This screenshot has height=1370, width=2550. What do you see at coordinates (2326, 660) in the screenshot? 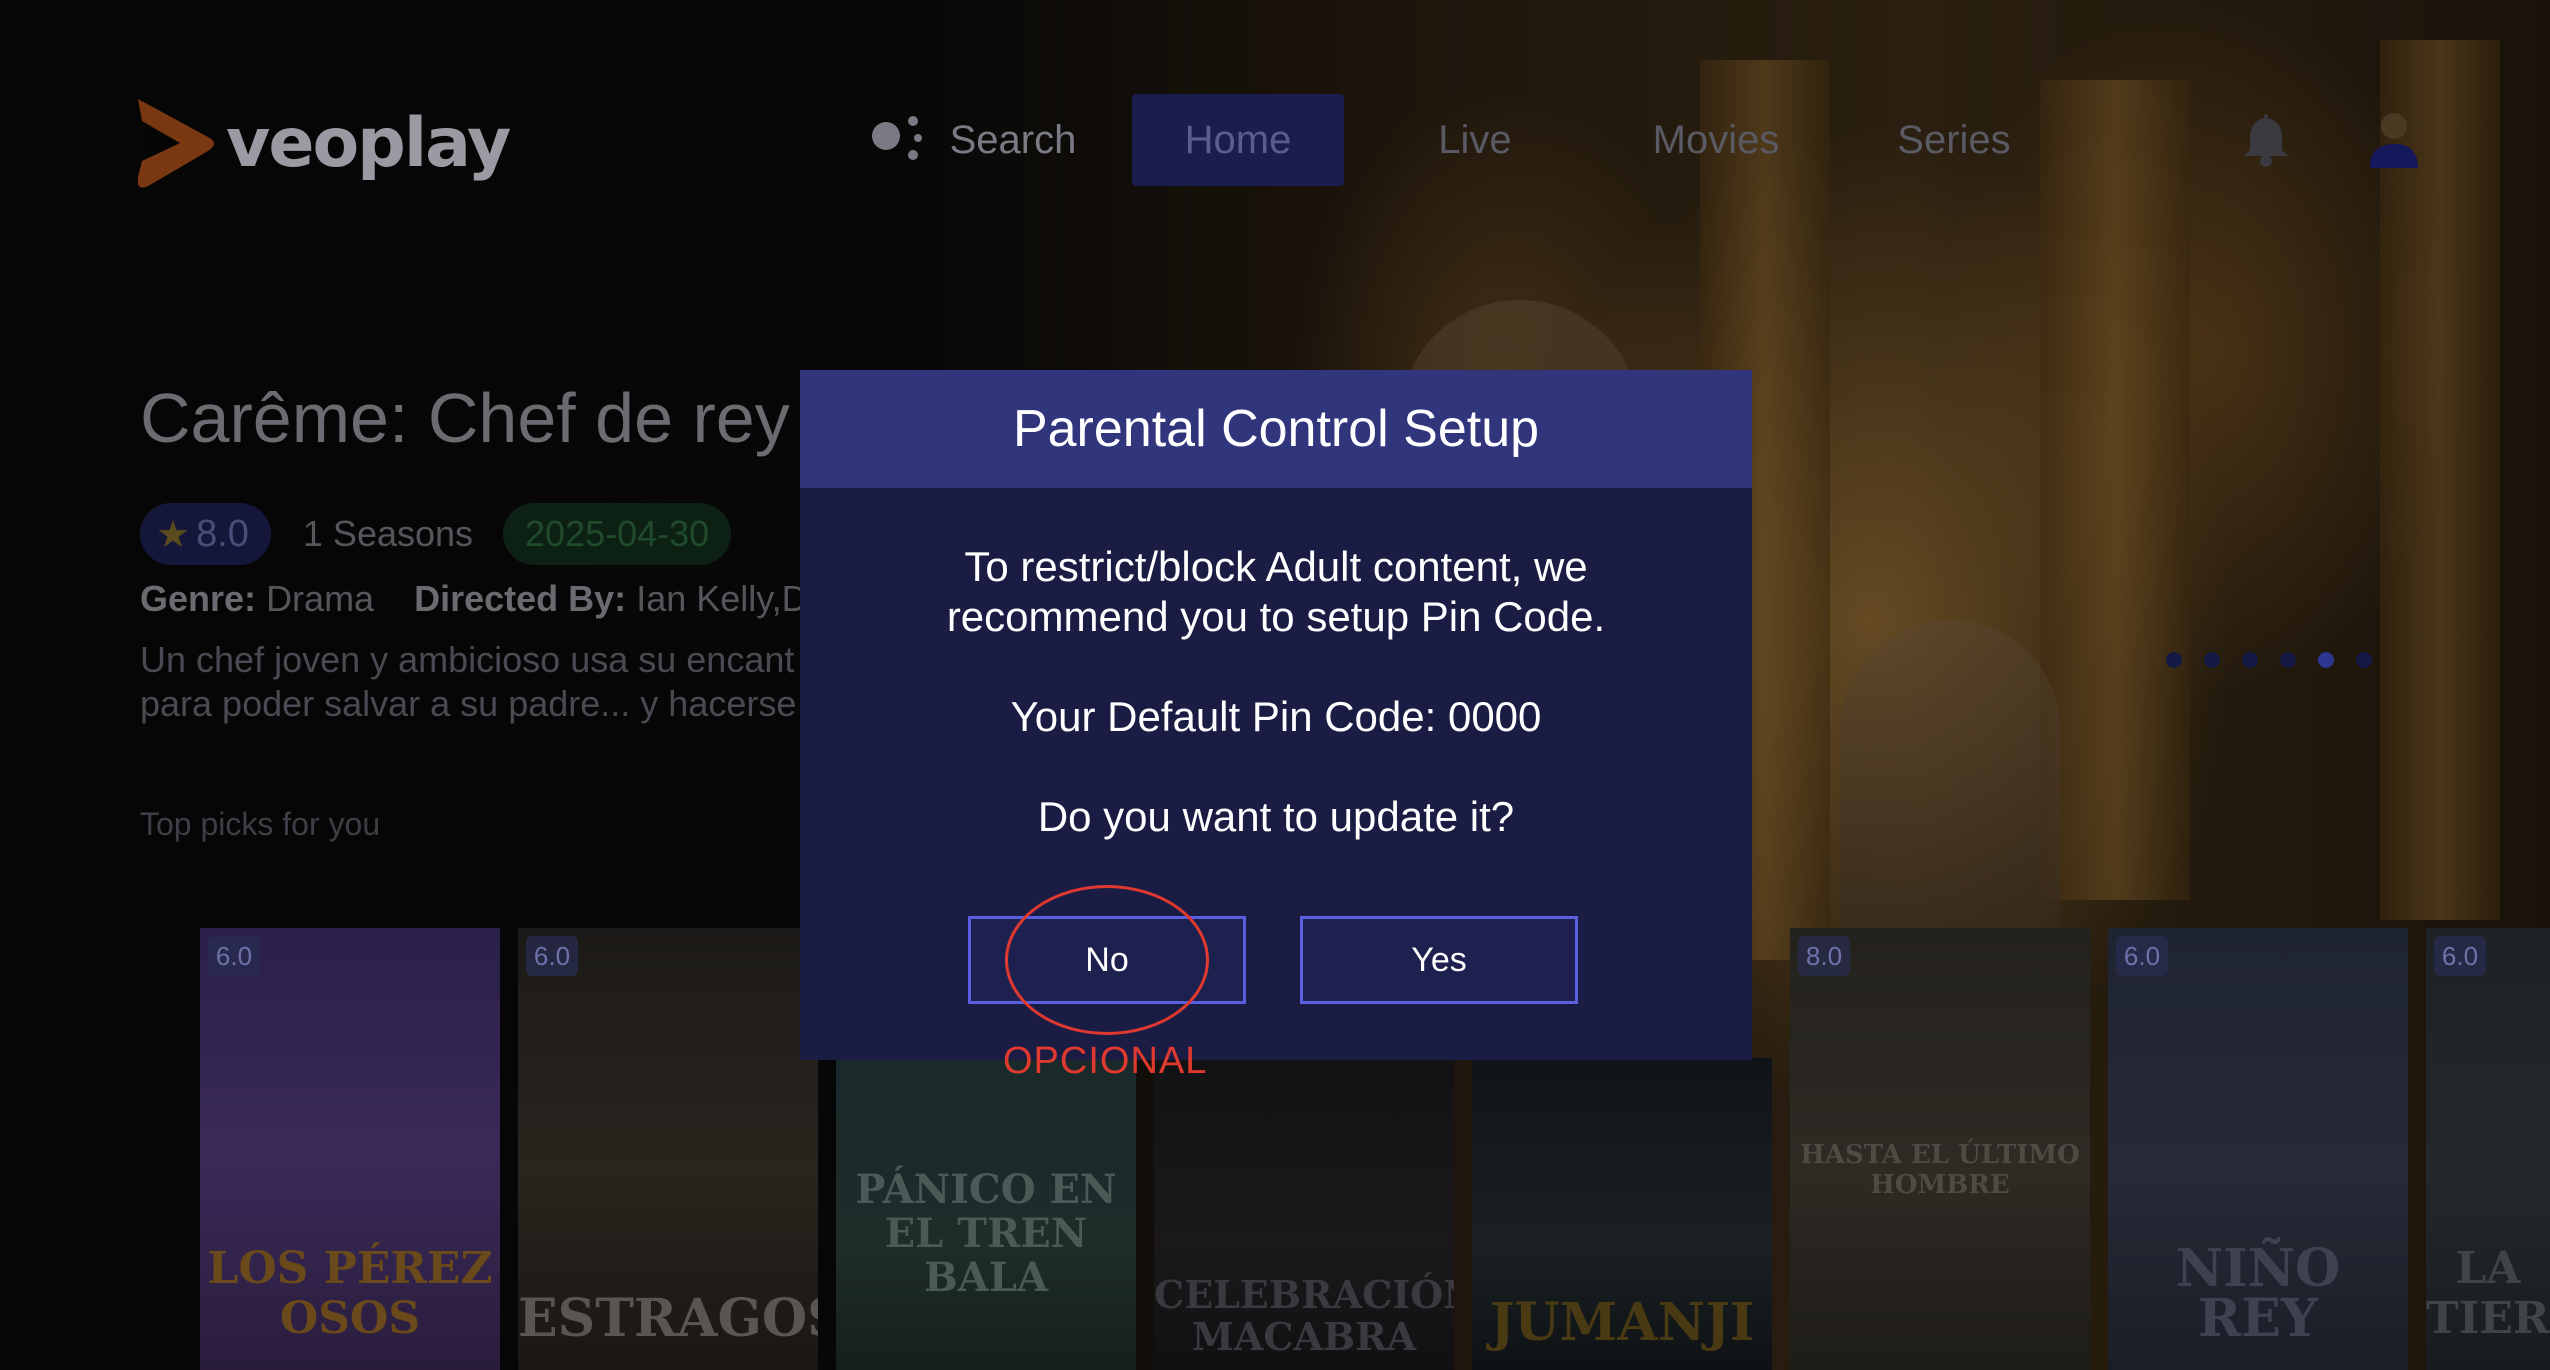
I see `carousel-dot-active` at bounding box center [2326, 660].